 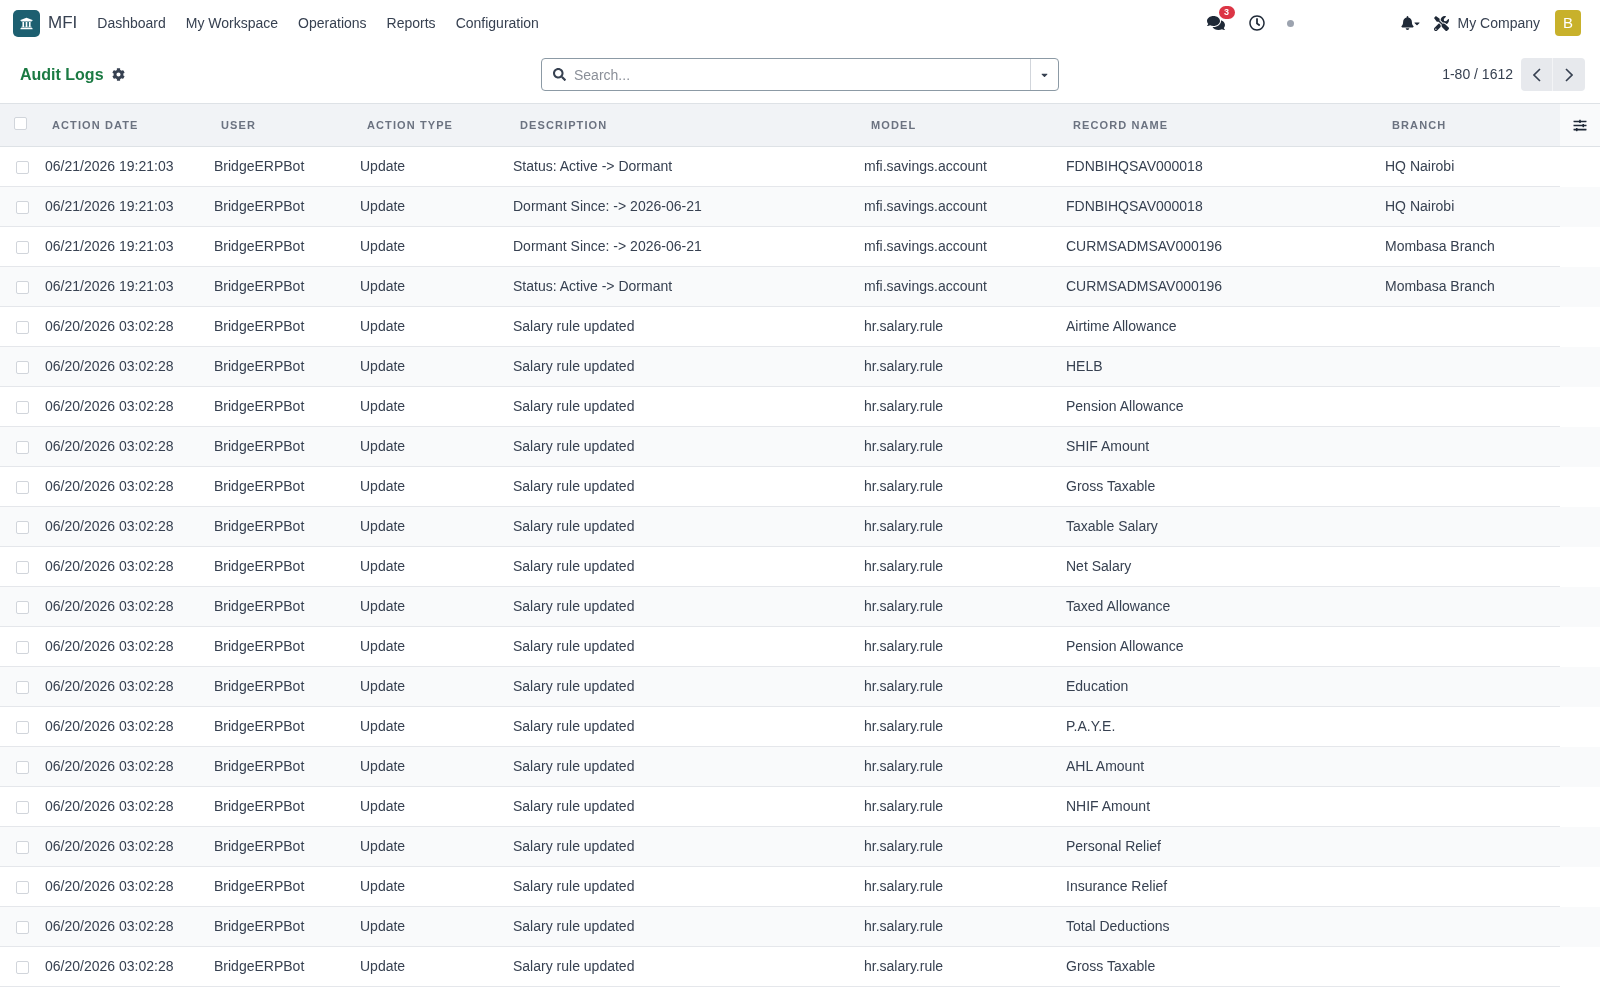 I want to click on table-cell: BridgeERPBot, so click(x=282, y=967).